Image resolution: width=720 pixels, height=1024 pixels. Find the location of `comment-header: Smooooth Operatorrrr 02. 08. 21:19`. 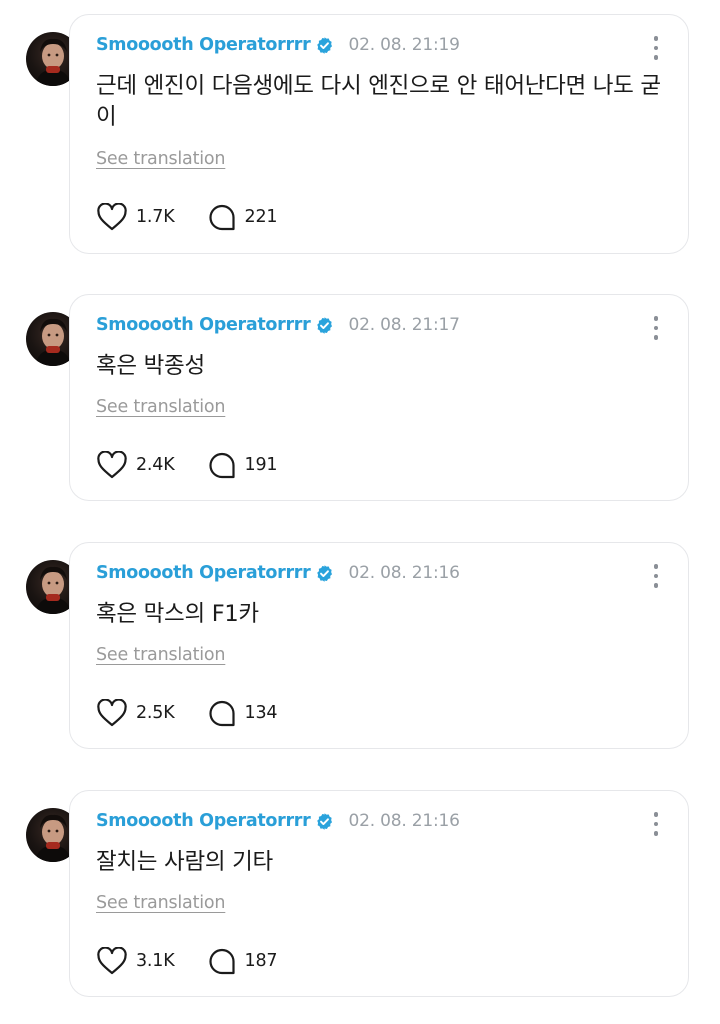

comment-header: Smooooth Operatorrrr 02. 08. 21:19 is located at coordinates (278, 45).